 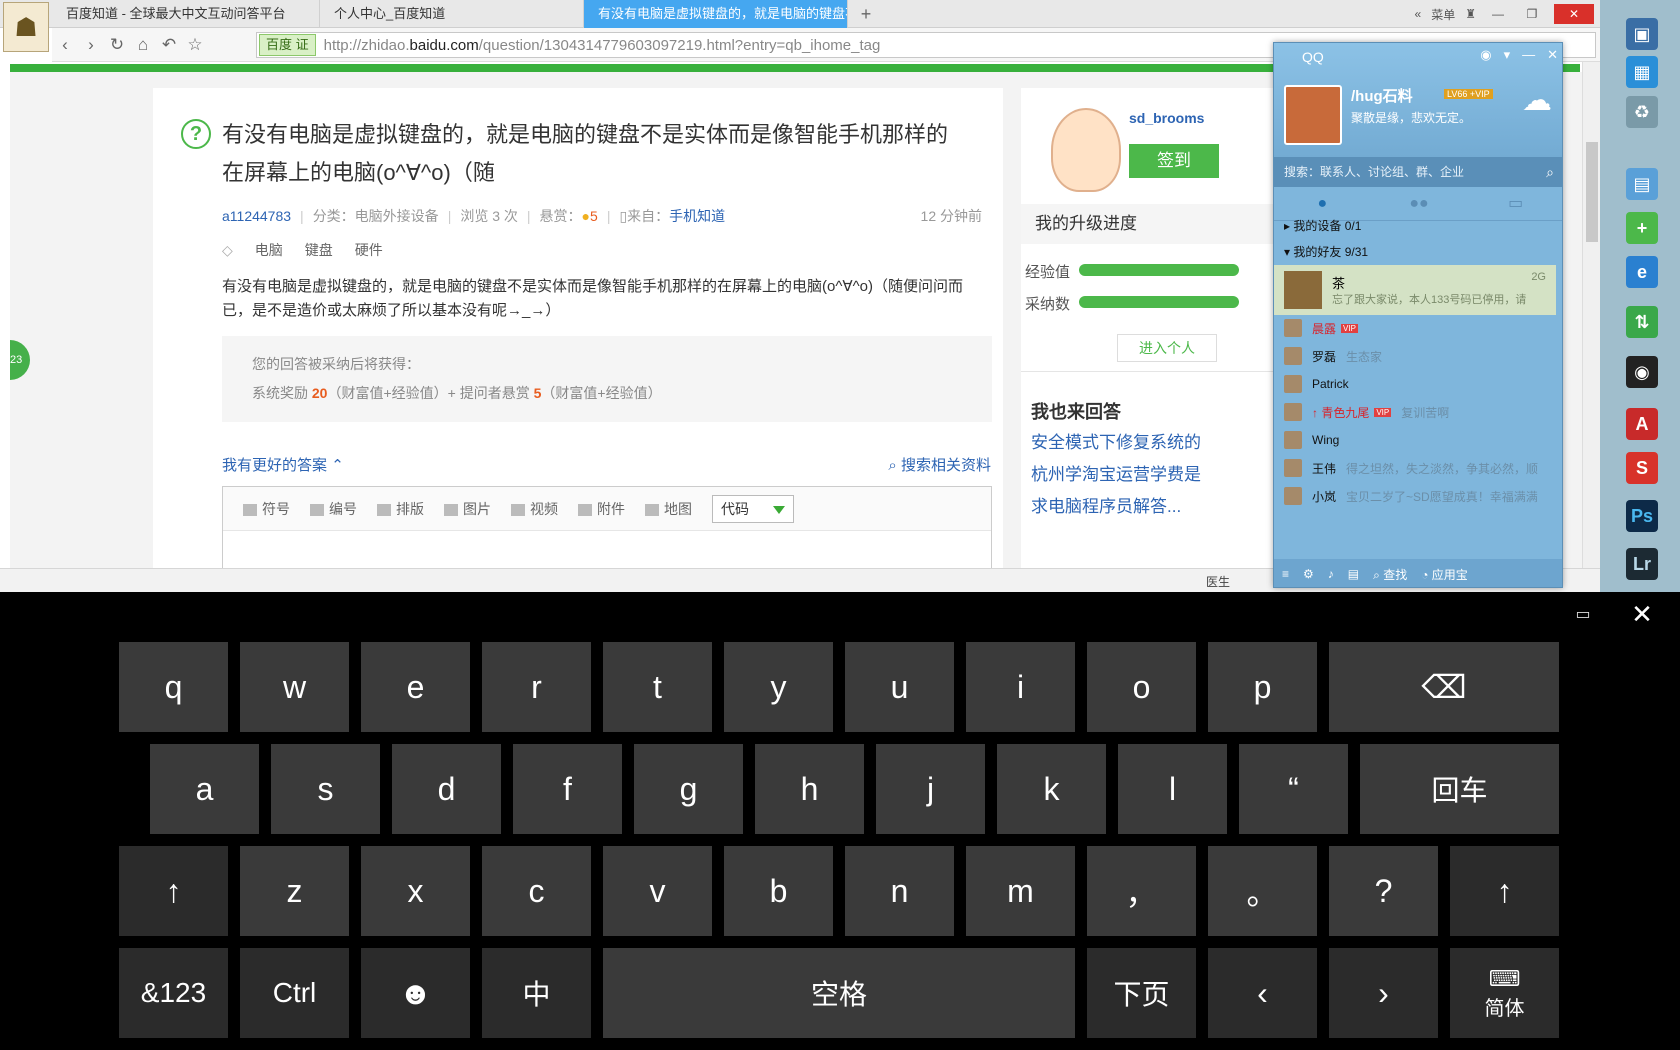 What do you see at coordinates (173, 993) in the screenshot?
I see `symbols-key: &123` at bounding box center [173, 993].